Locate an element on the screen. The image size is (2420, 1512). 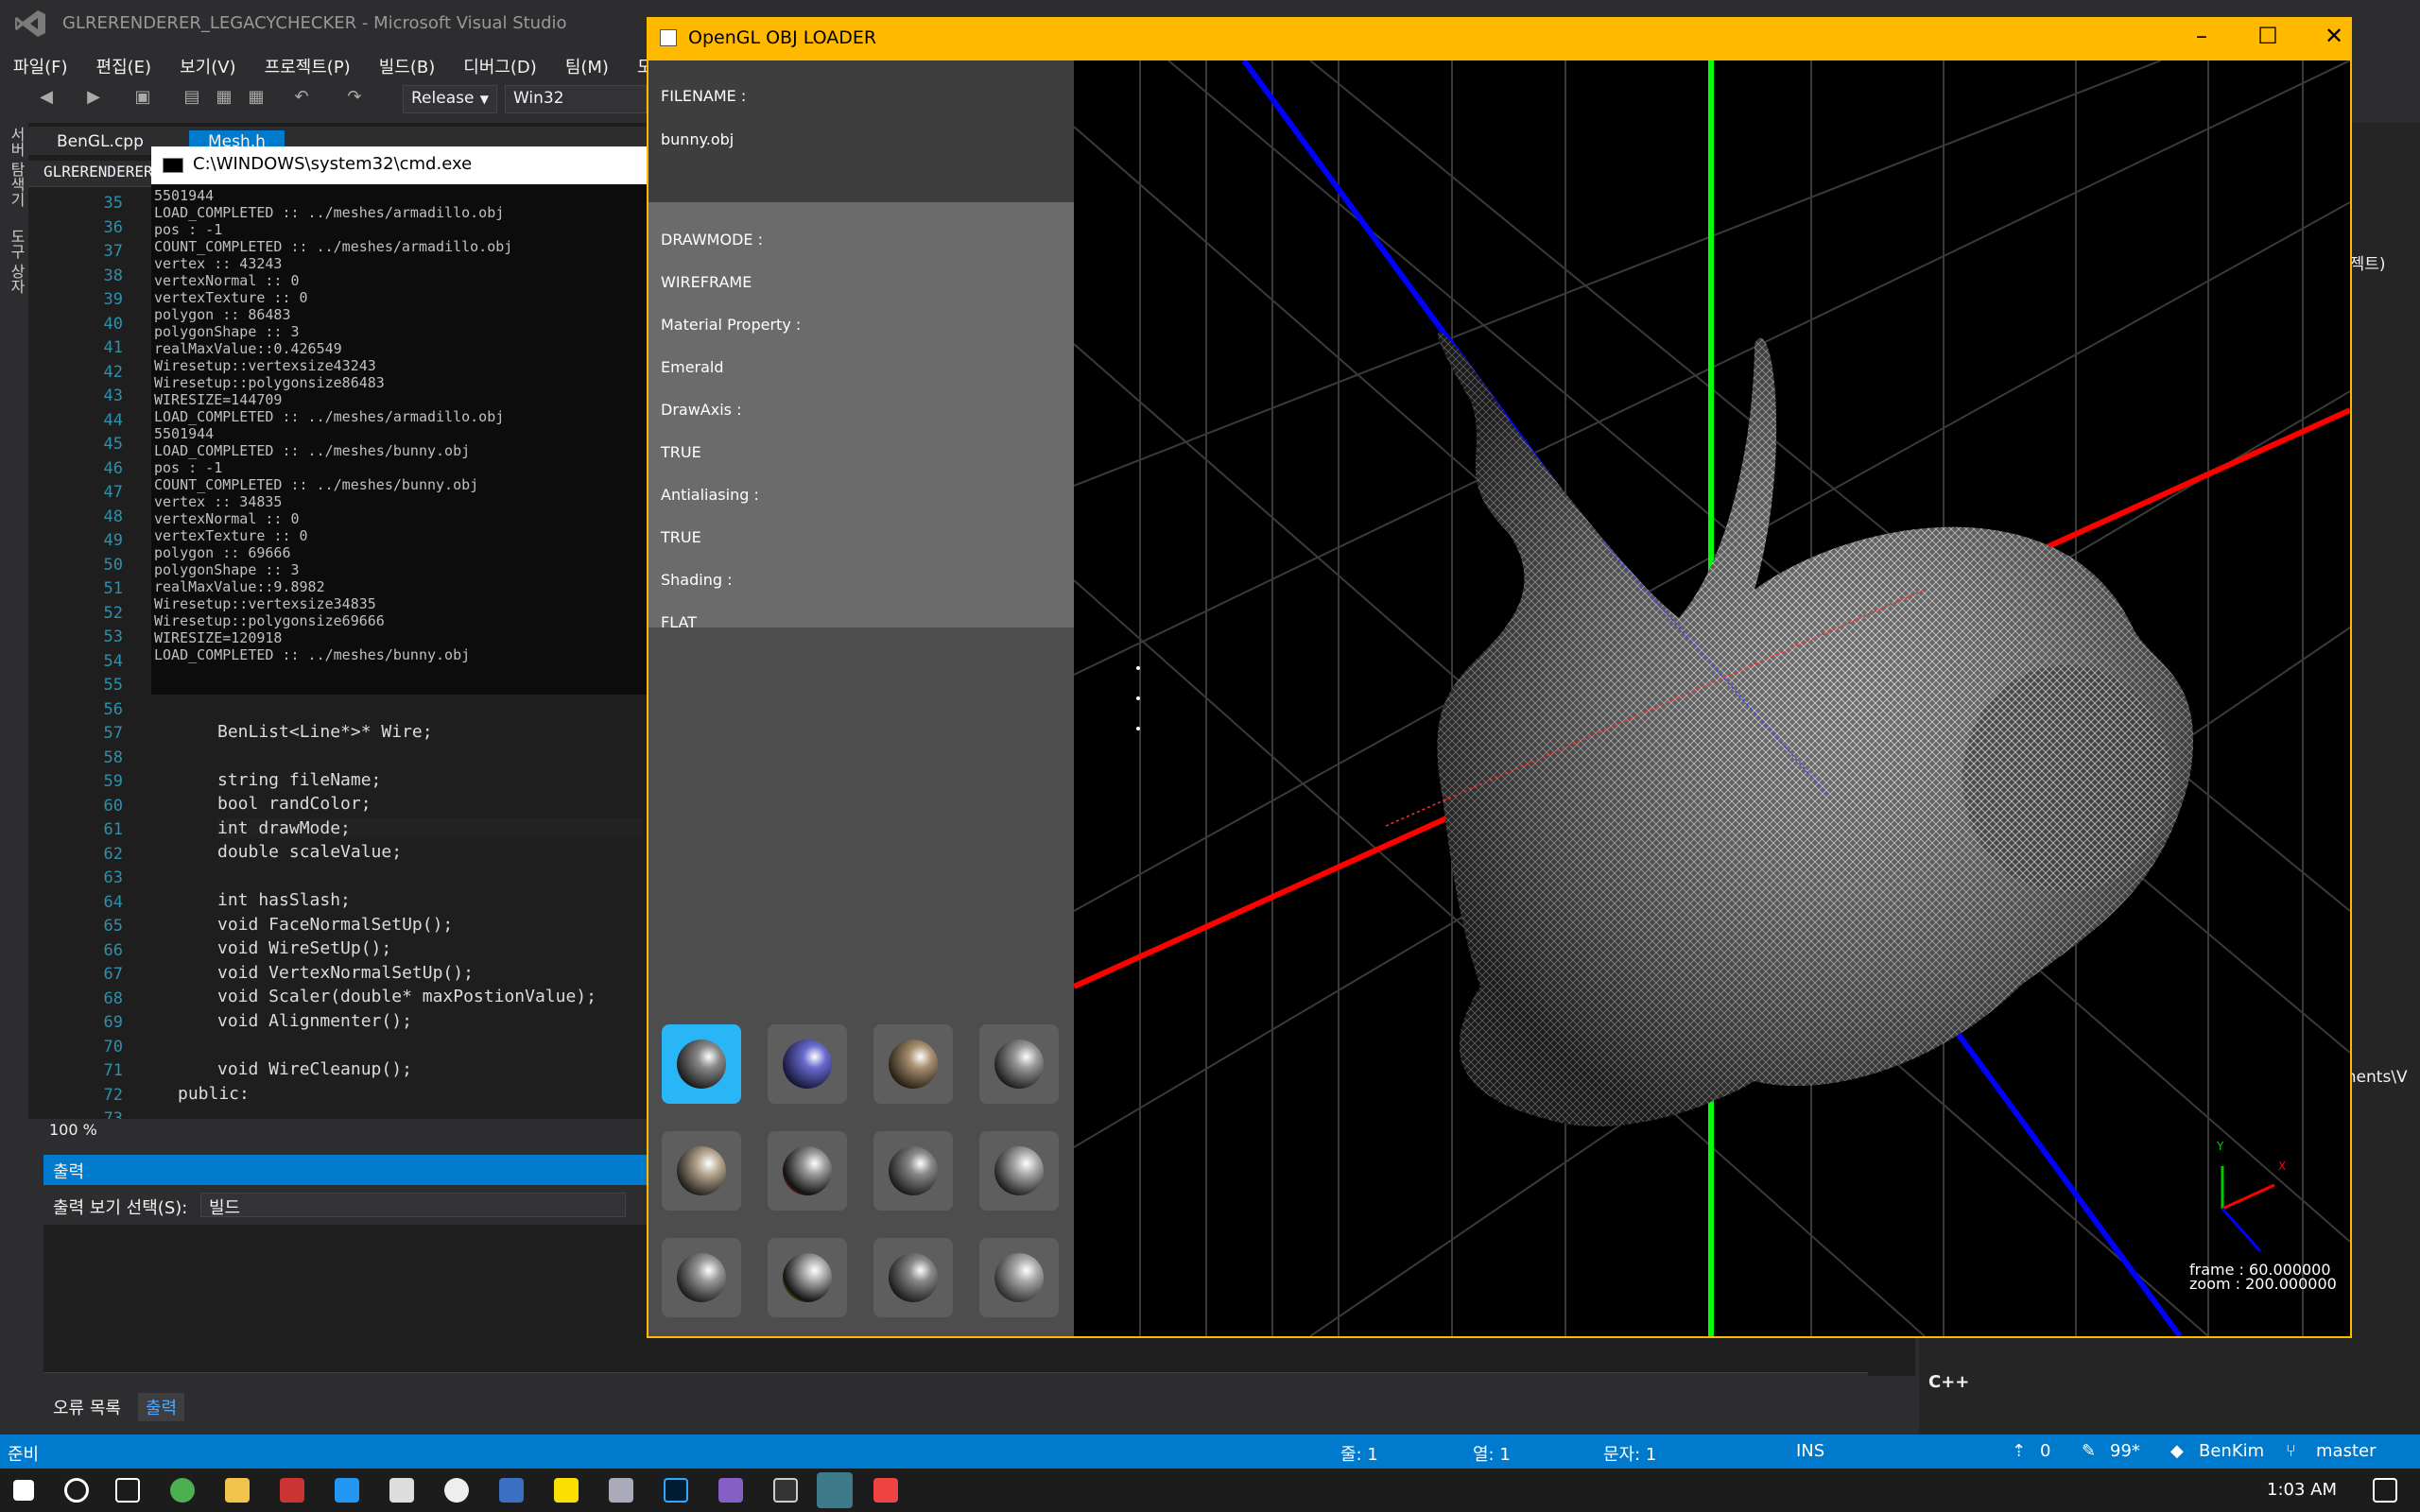
save-all-icon: ▦ is located at coordinates (256, 97).